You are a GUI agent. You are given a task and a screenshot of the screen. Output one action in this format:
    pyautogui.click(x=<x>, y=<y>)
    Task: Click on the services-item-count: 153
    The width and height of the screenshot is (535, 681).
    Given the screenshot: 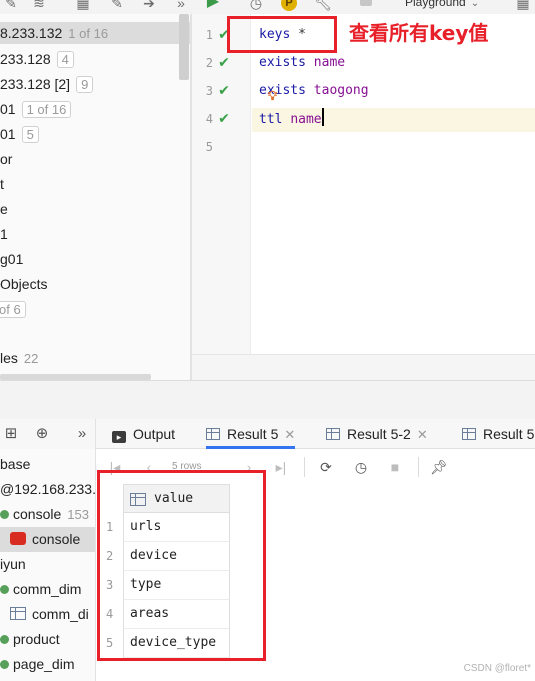 What is the action you would take?
    pyautogui.click(x=78, y=514)
    